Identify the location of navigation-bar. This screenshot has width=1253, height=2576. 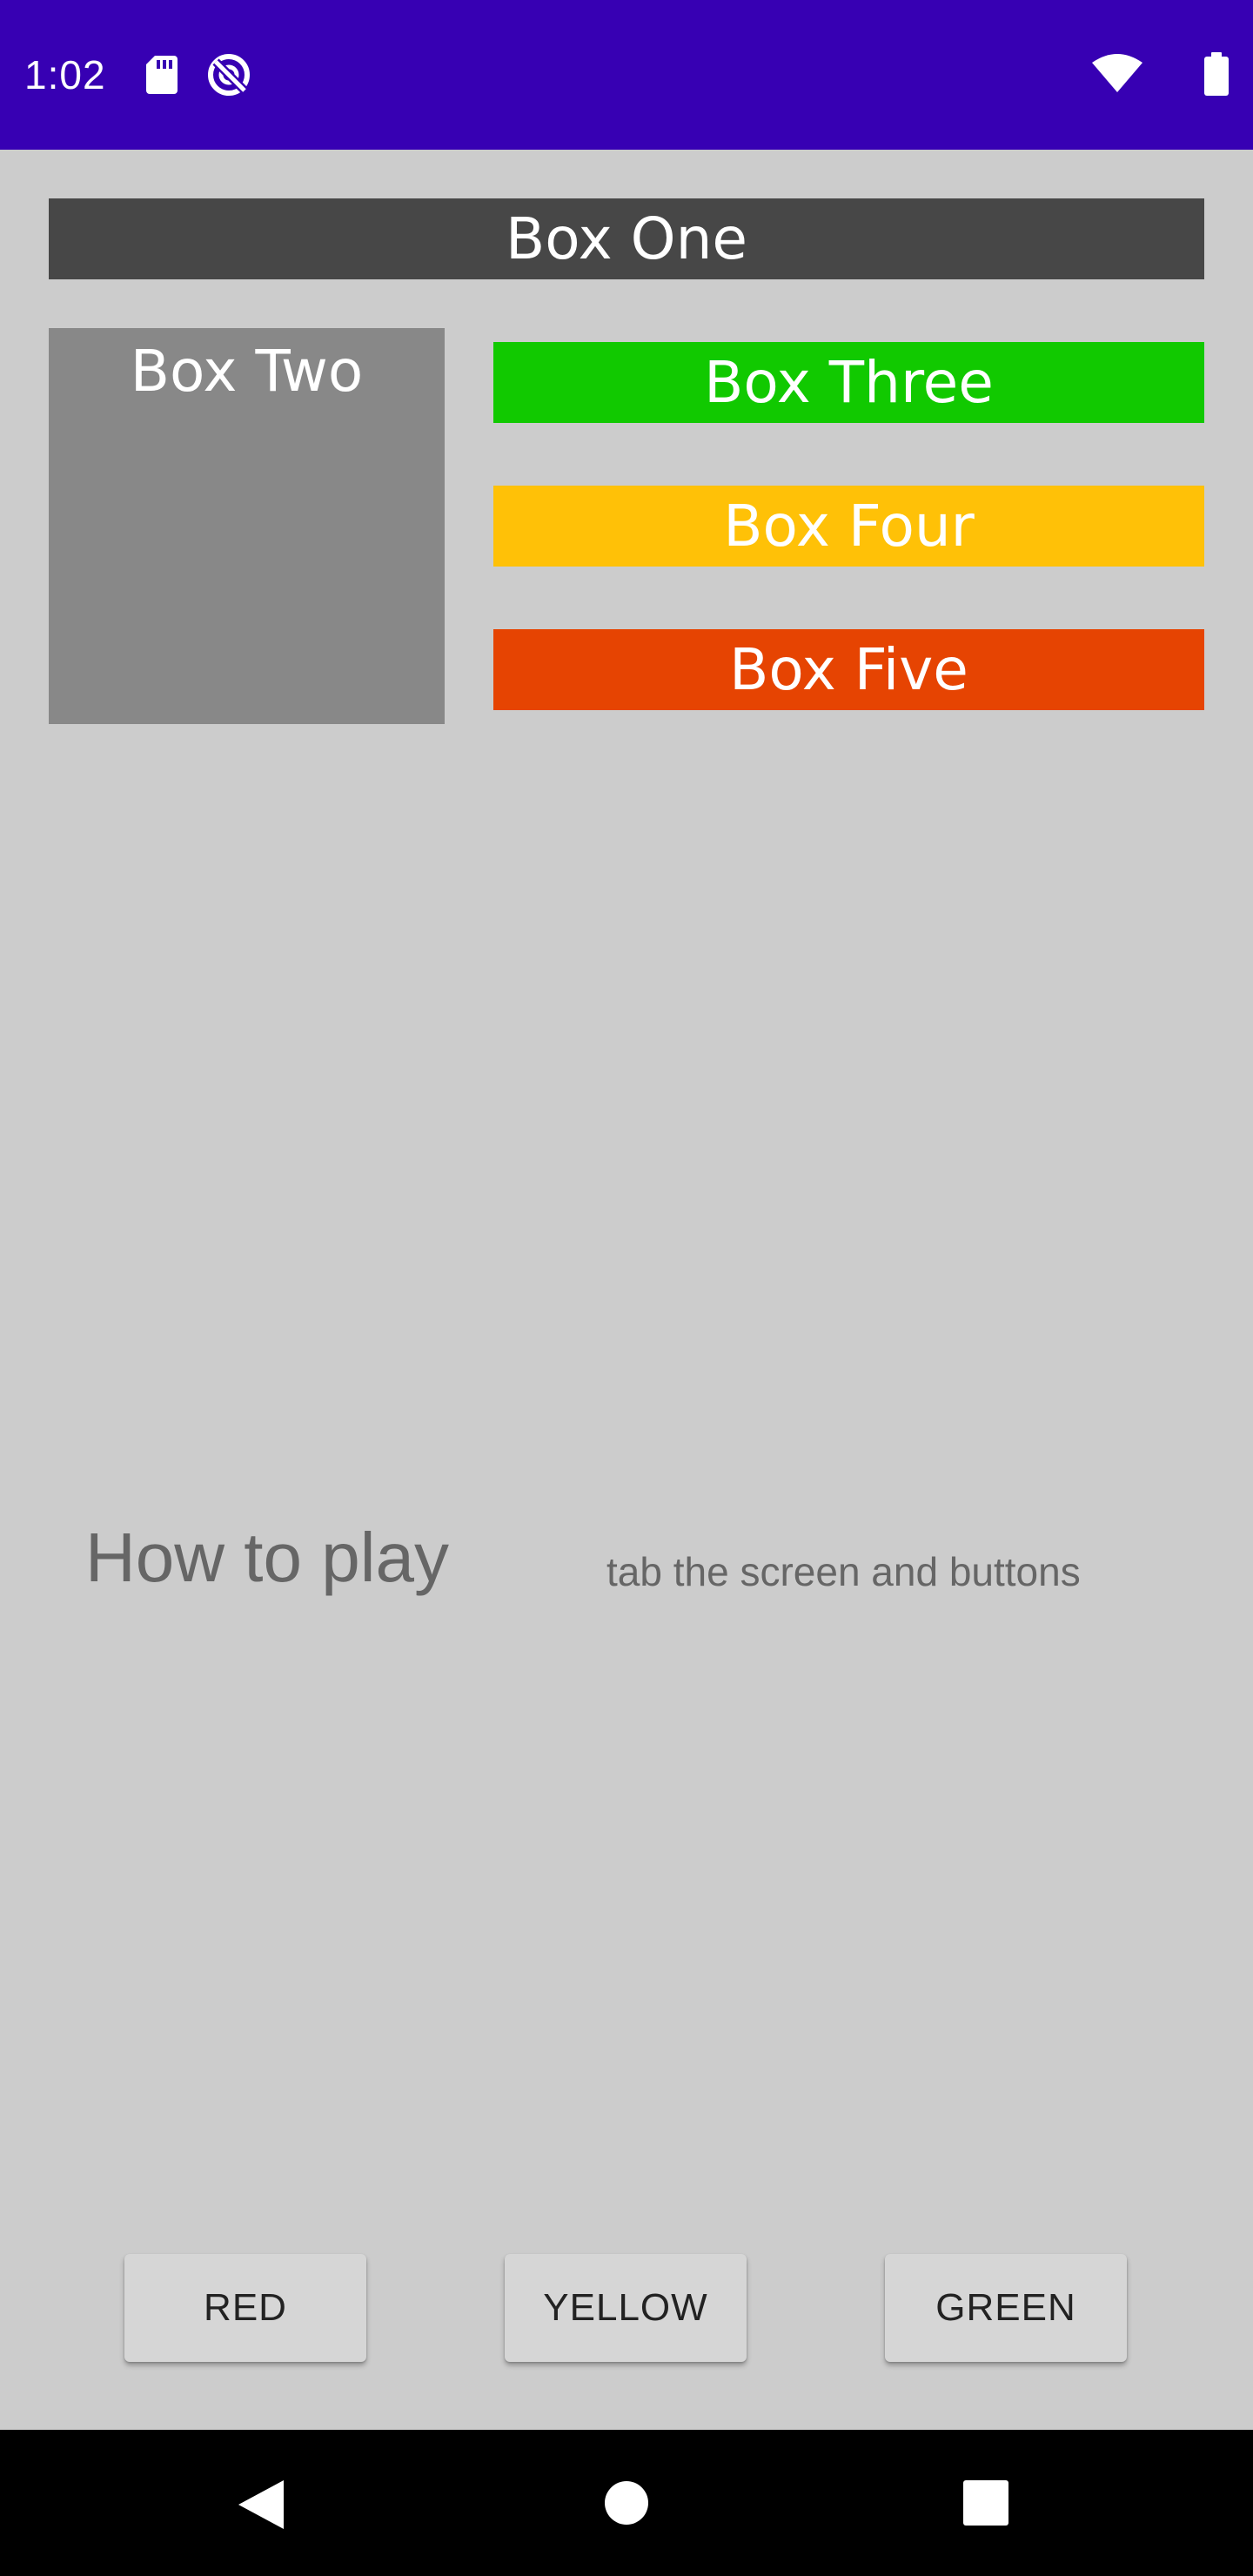
(626, 2503).